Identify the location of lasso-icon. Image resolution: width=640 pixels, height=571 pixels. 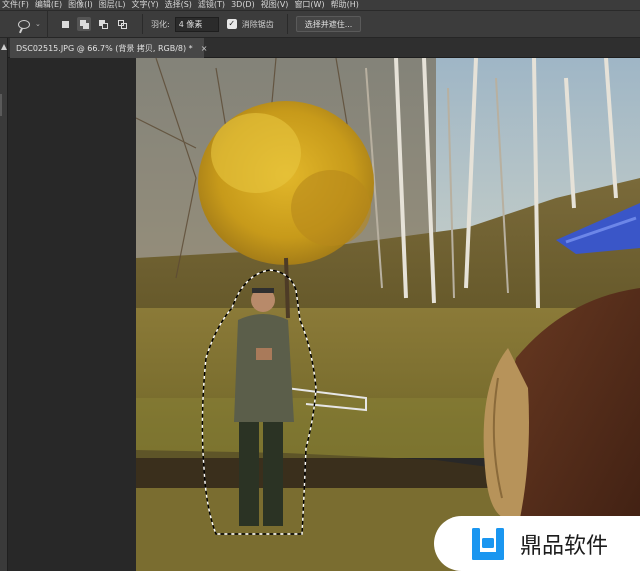
(24, 24).